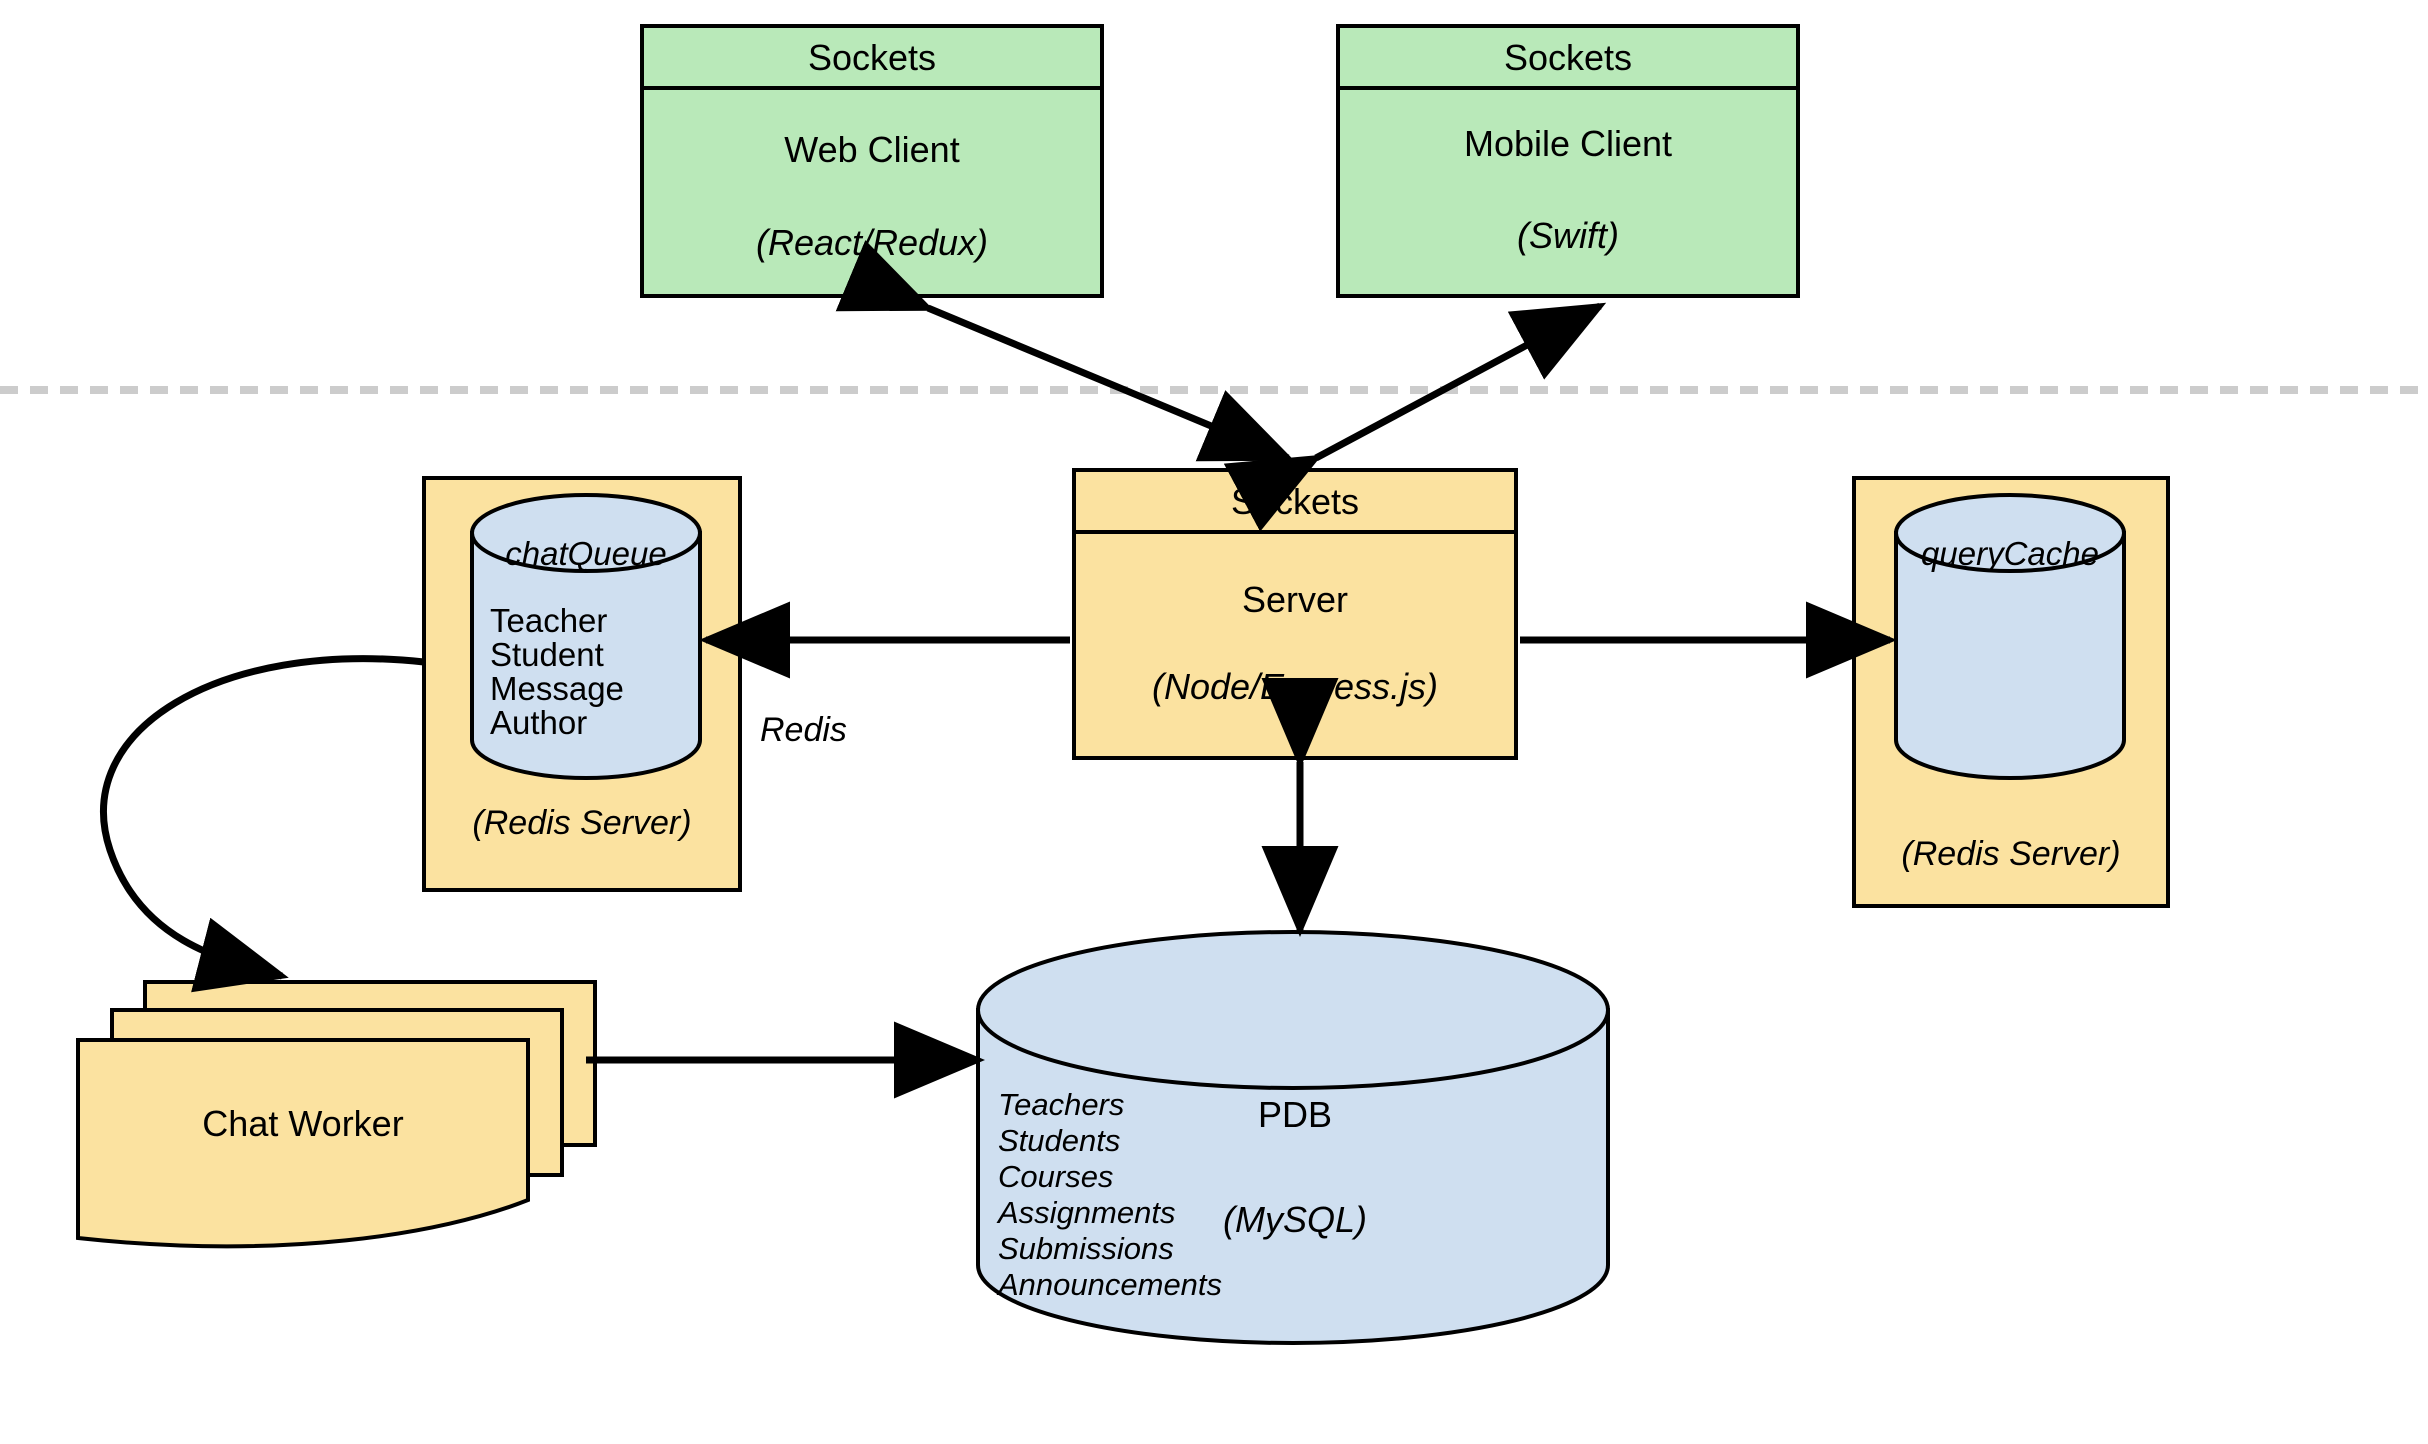 The height and width of the screenshot is (1444, 2428). What do you see at coordinates (1059, 1140) in the screenshot?
I see `pdb-table-students: Students` at bounding box center [1059, 1140].